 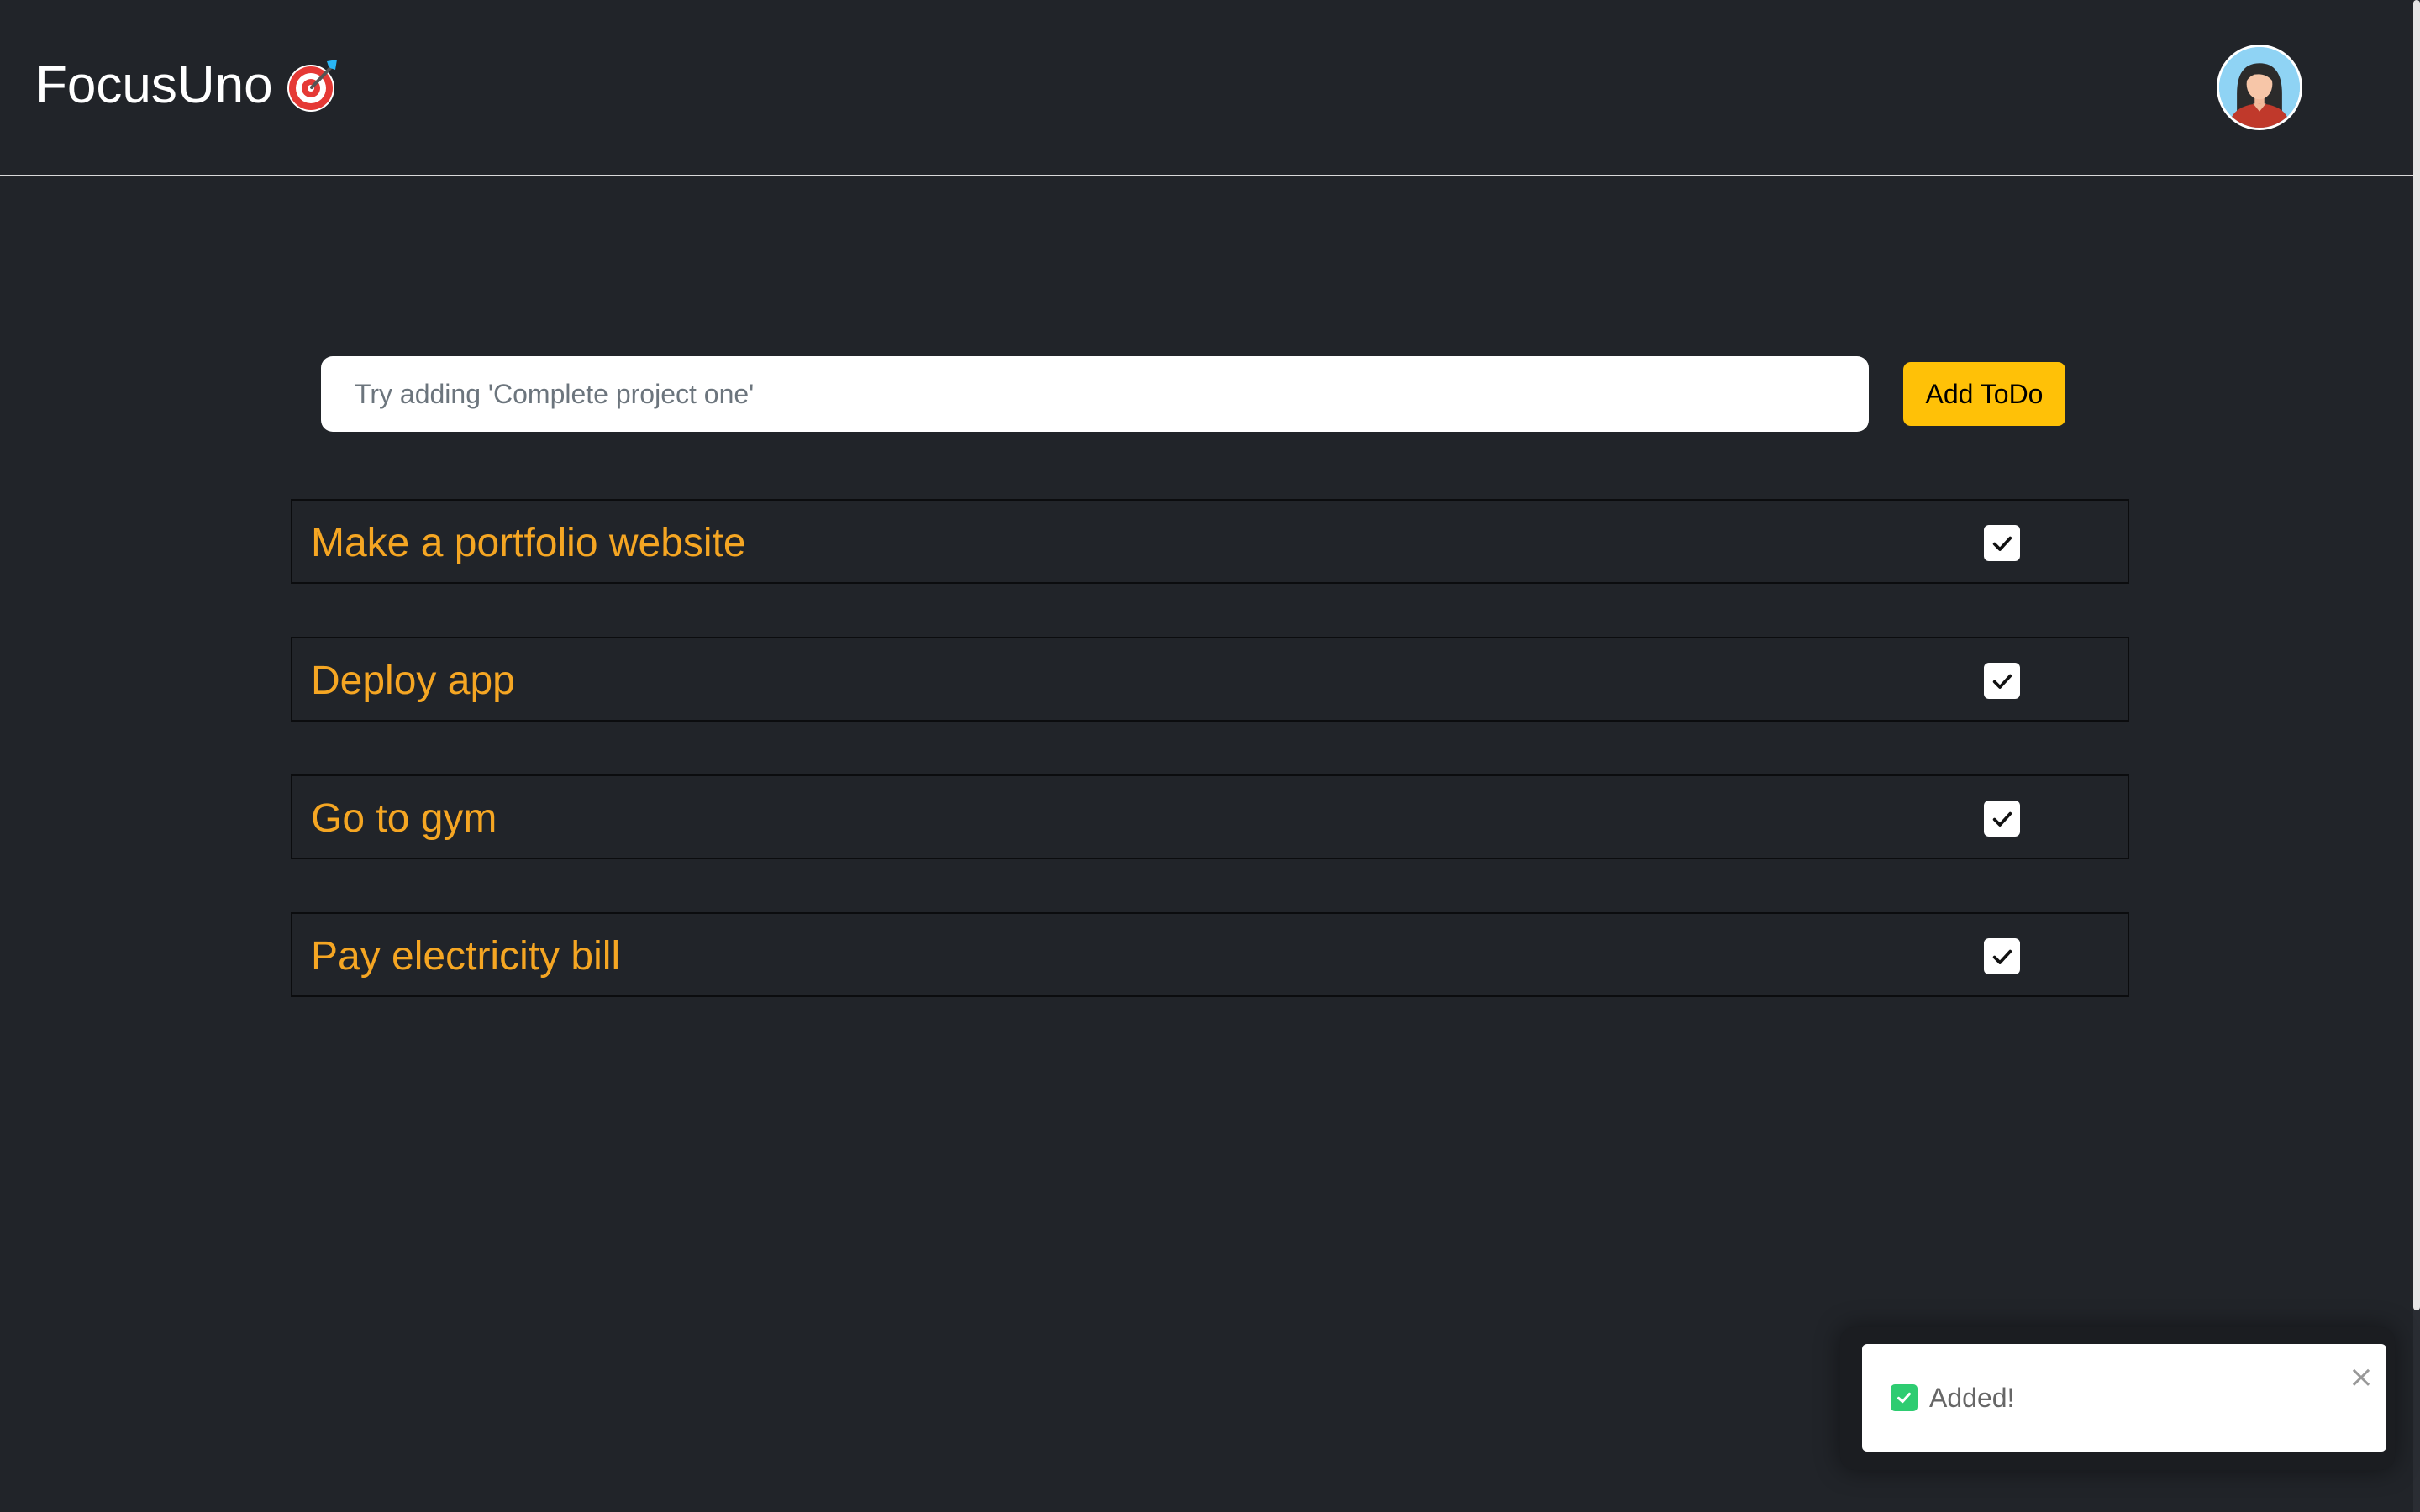 I want to click on todo-item: Make a portfolio website, so click(x=1210, y=541).